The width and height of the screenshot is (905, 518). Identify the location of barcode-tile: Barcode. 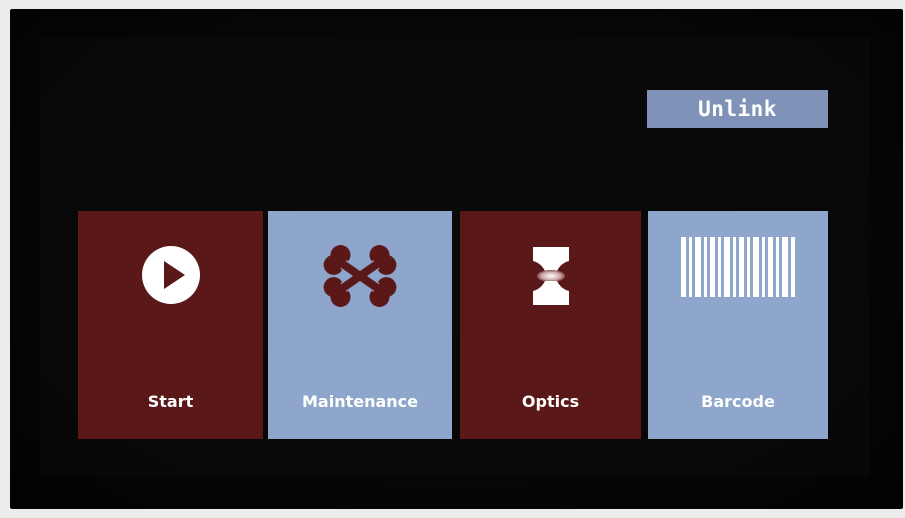
(738, 325).